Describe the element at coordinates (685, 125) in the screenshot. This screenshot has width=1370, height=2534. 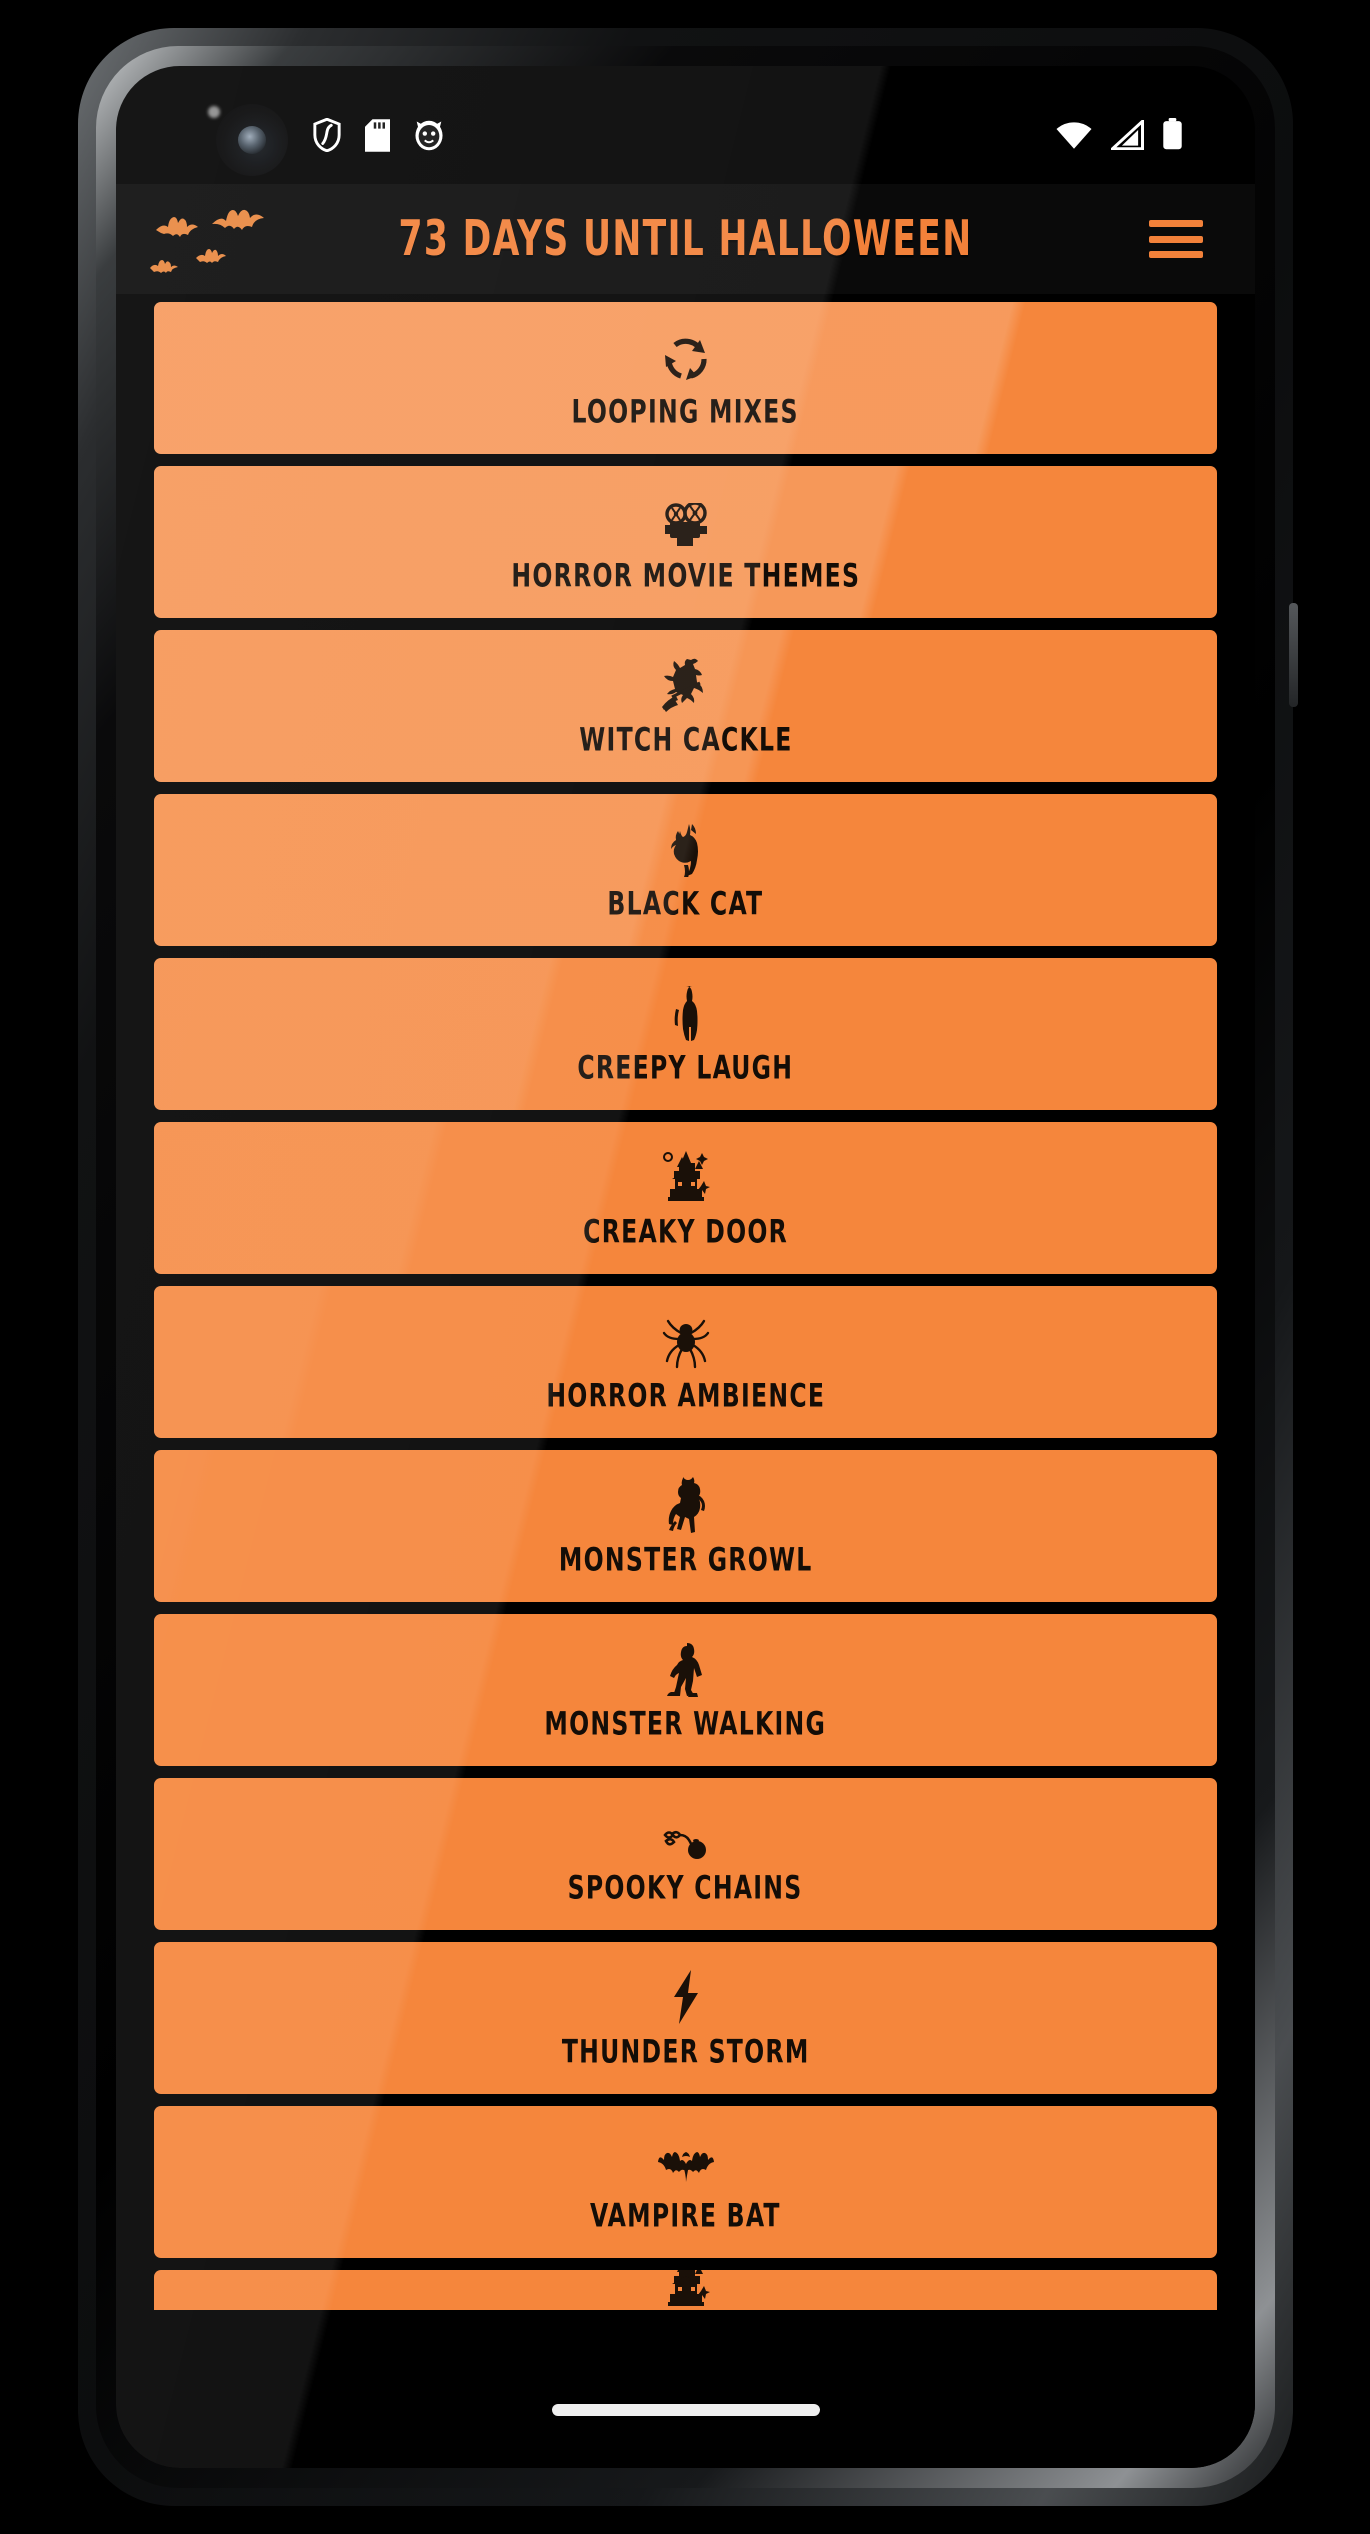
I see `status-bar` at that location.